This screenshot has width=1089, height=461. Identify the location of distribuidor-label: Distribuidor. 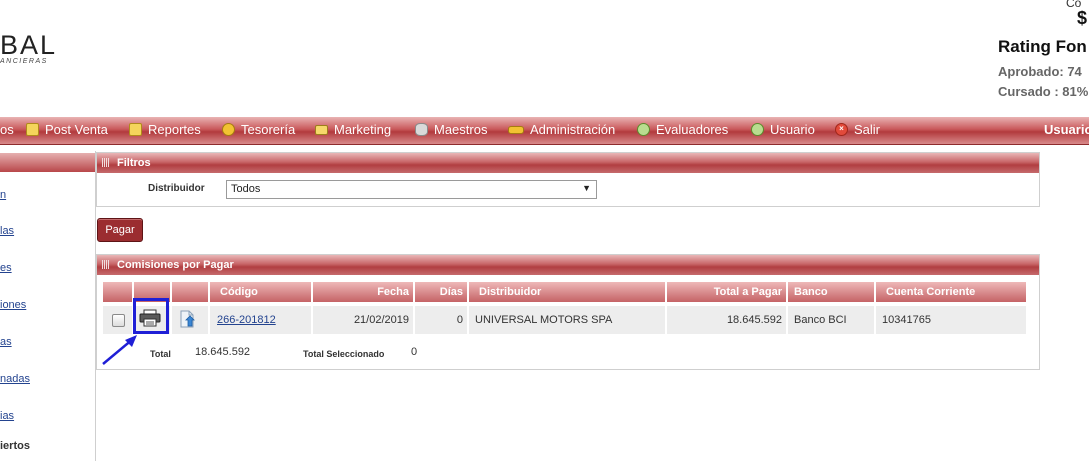
(176, 188).